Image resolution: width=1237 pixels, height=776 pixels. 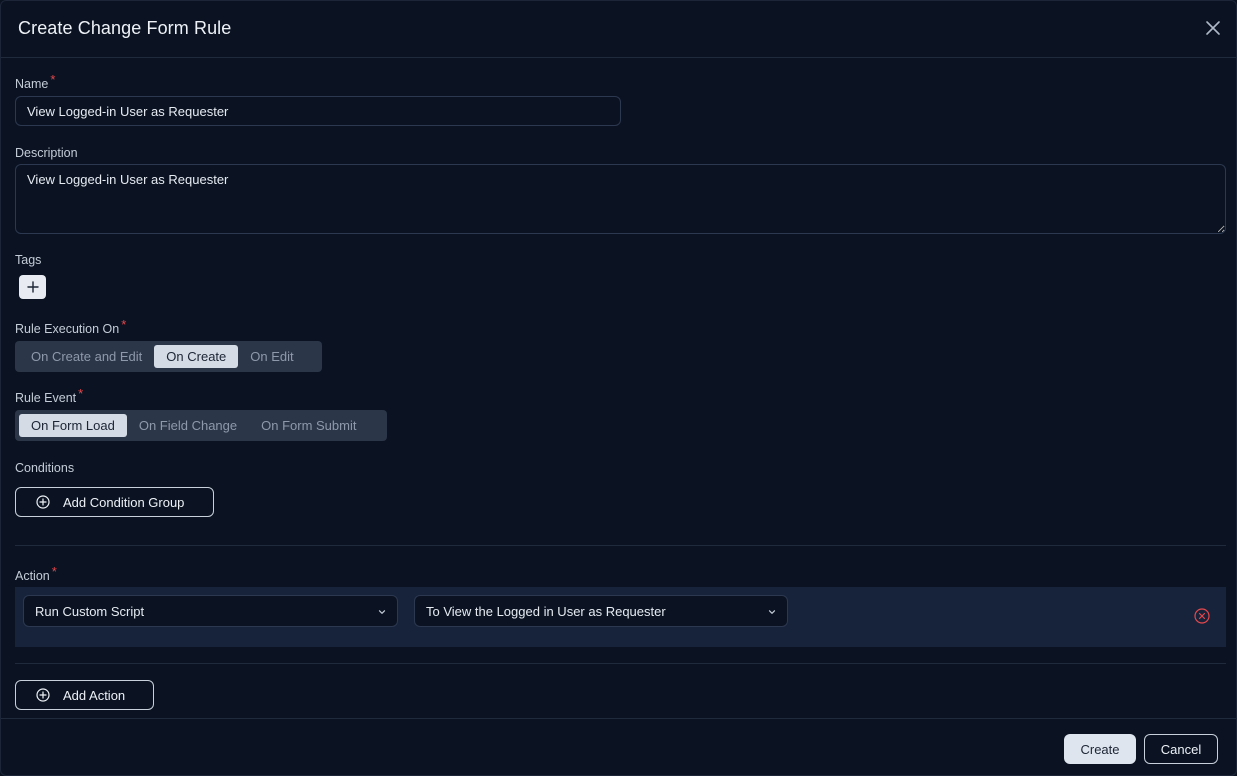 I want to click on script-select: To View the Logged in User as Requester, so click(x=601, y=611).